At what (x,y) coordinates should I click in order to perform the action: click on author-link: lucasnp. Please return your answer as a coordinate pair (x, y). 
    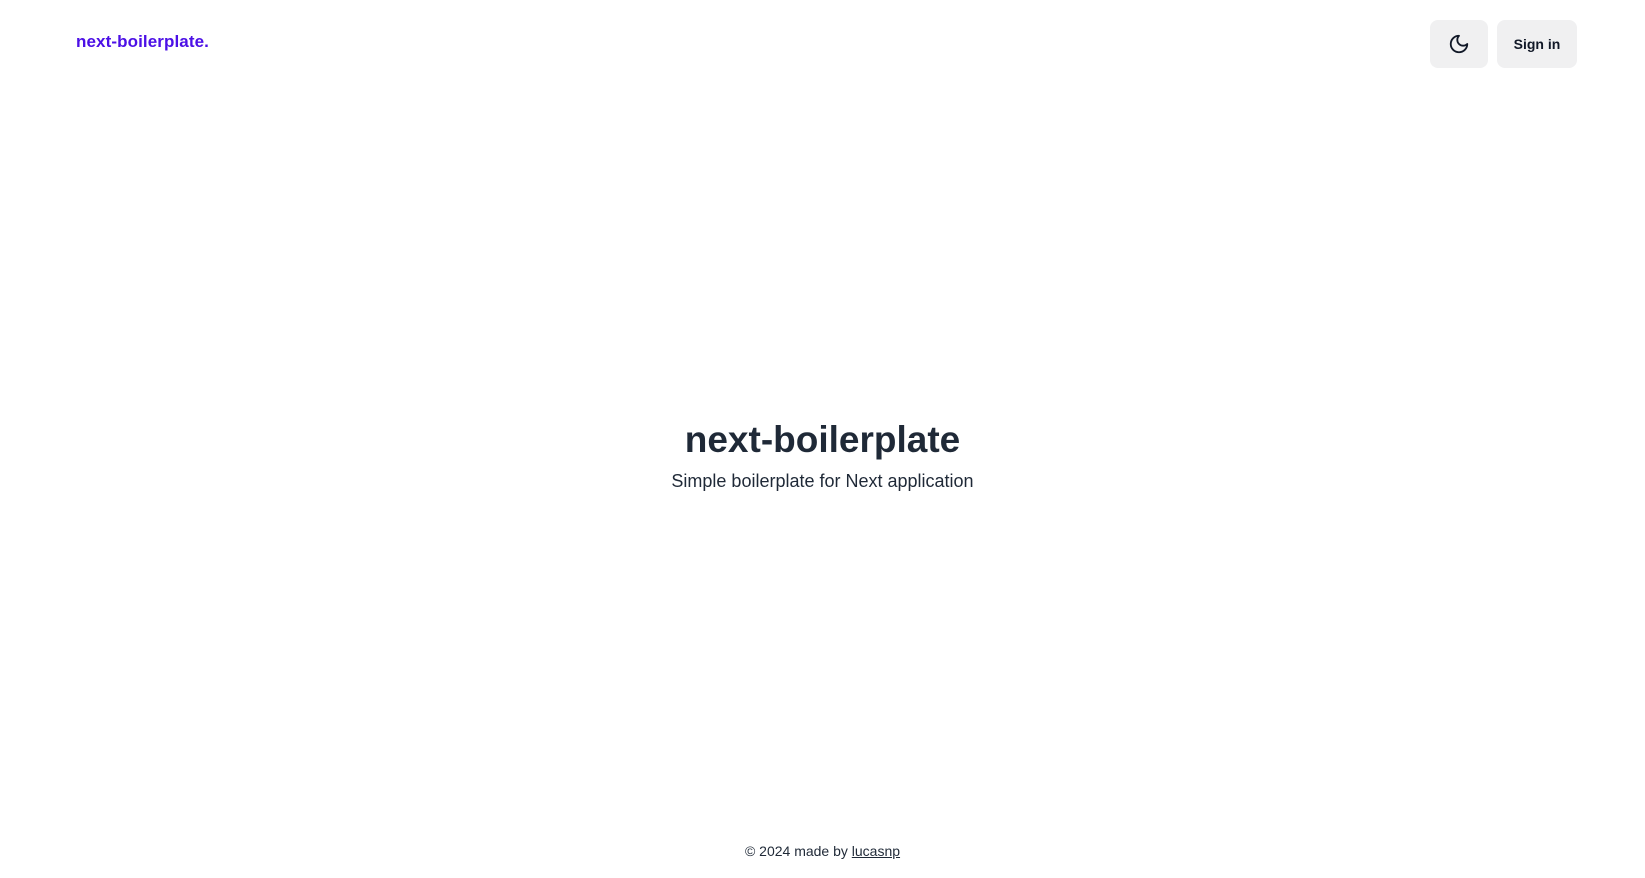
    Looking at the image, I should click on (876, 851).